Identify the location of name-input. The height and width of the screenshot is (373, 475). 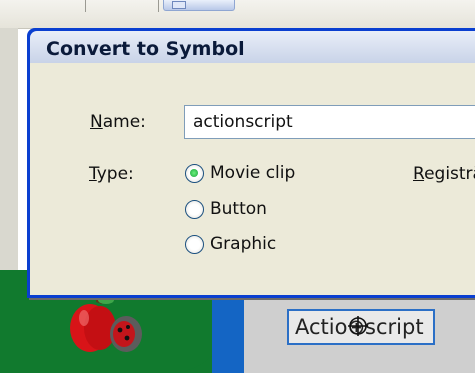
(329, 122).